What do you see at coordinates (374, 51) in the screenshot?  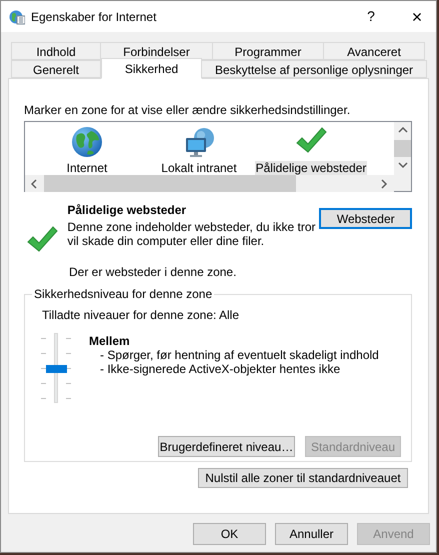 I see `tab: Avanceret` at bounding box center [374, 51].